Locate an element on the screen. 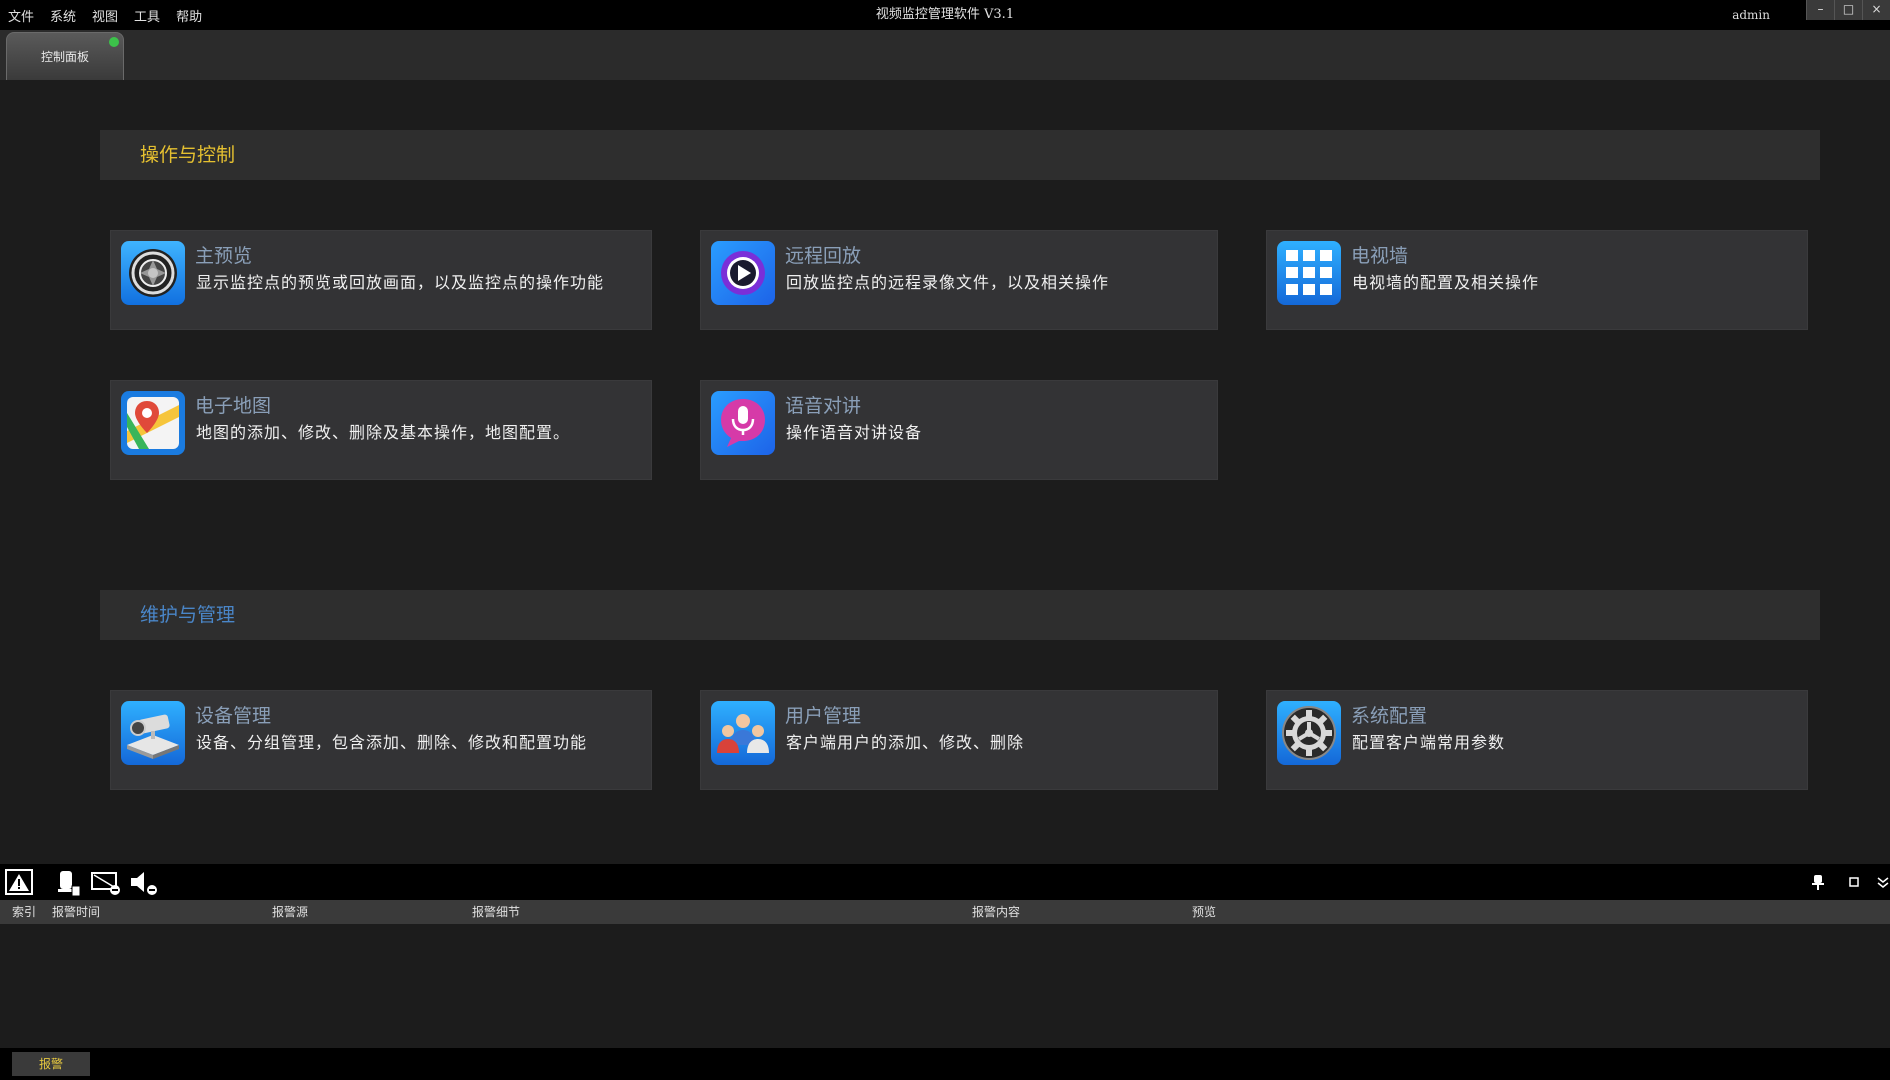 The height and width of the screenshot is (1080, 1890). menu-view: 视图 is located at coordinates (105, 15).